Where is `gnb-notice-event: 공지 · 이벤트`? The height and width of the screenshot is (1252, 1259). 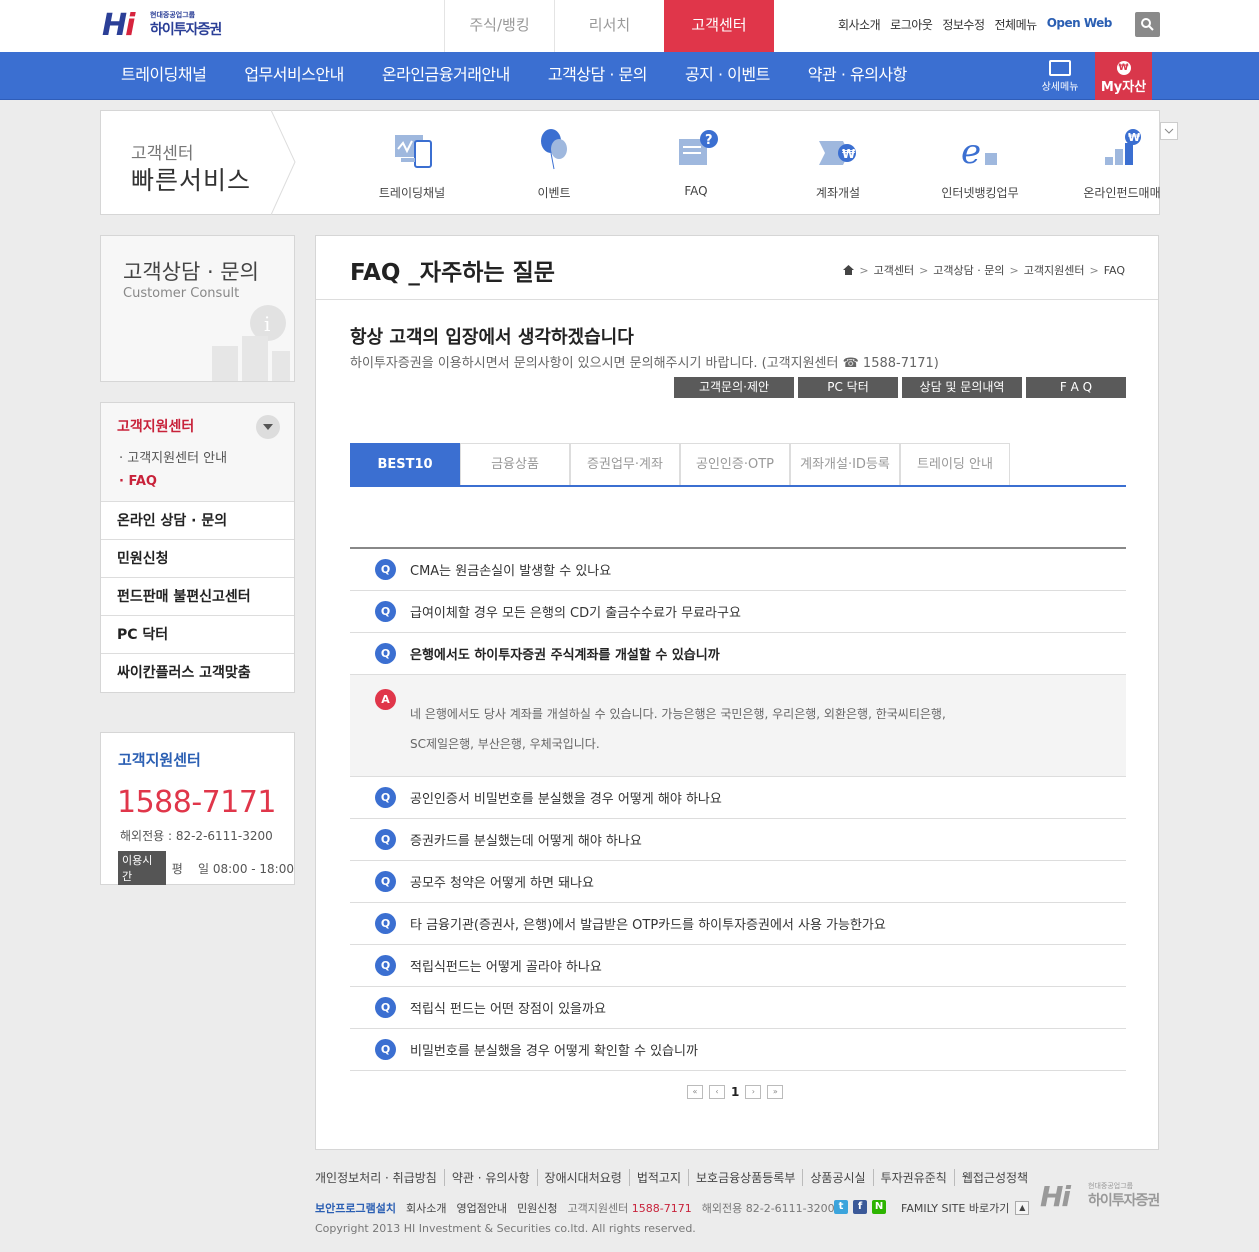
gnb-notice-event: 공지 · 이벤트 is located at coordinates (727, 76).